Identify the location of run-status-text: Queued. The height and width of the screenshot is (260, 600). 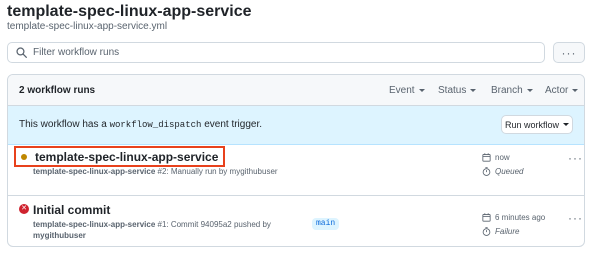
(509, 171).